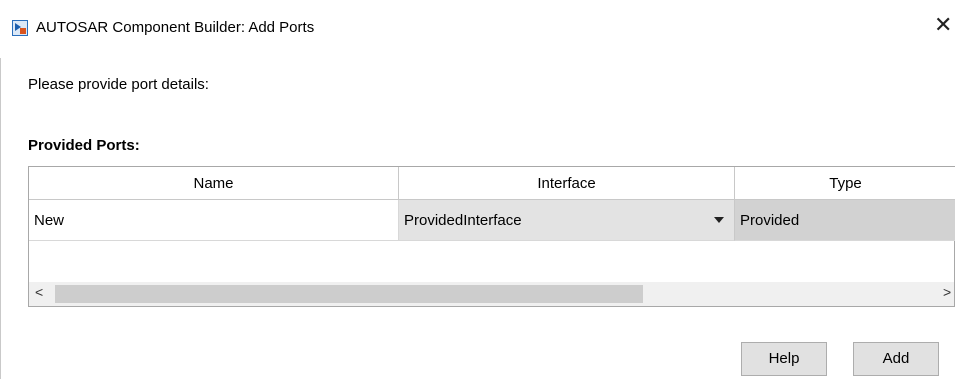  I want to click on help-button: Help, so click(784, 359).